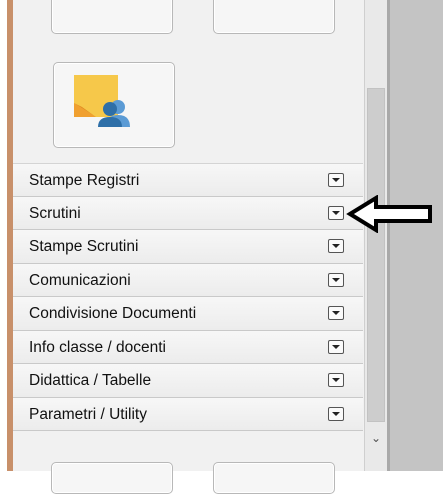 The image size is (443, 494). What do you see at coordinates (188, 347) in the screenshot?
I see `menu-item-info-classe-docenti: Info classe / docenti` at bounding box center [188, 347].